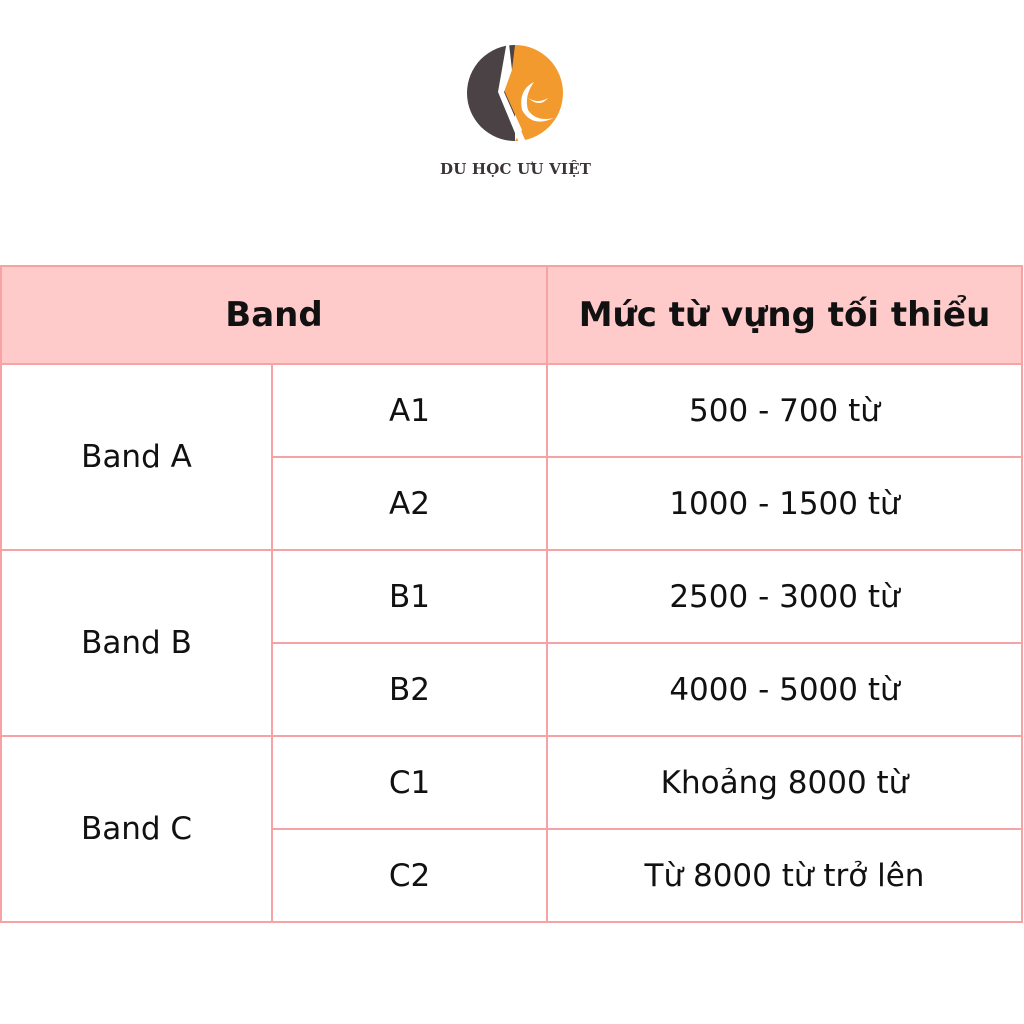  I want to click on level-cell: A1, so click(409, 410).